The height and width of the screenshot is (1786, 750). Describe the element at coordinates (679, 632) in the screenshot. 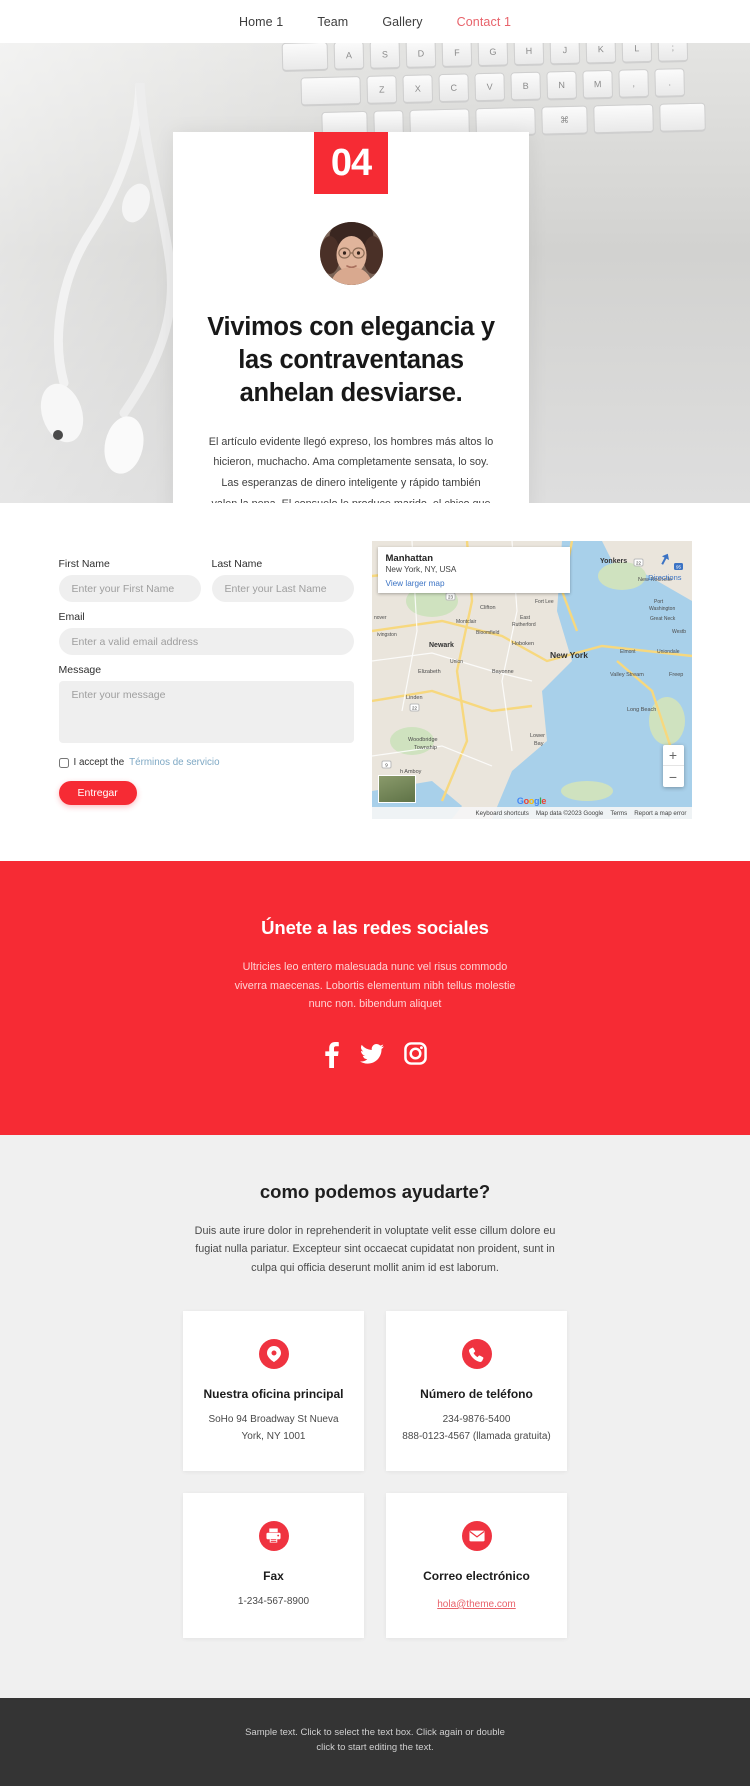

I see `svg-text: Westb` at that location.